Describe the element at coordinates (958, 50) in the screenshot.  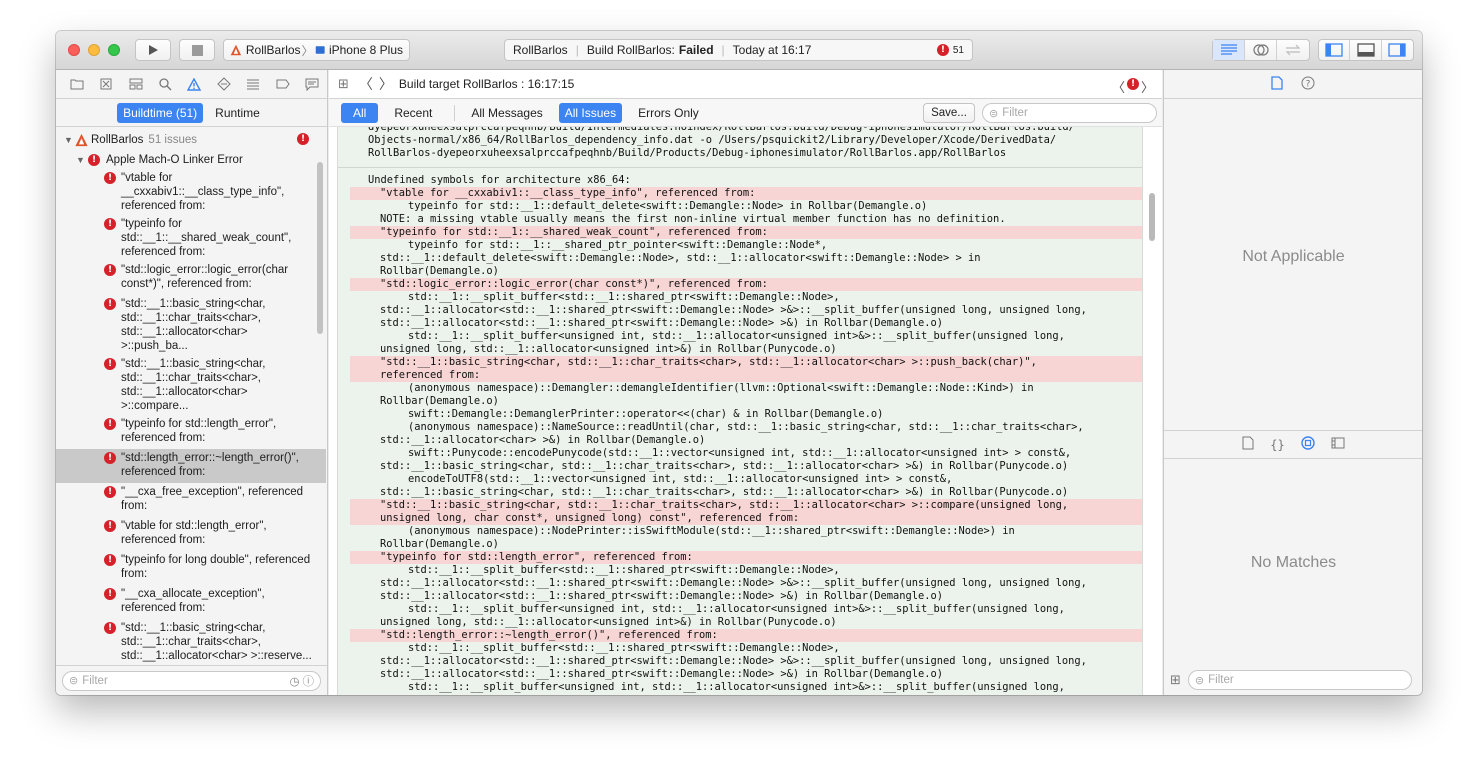
I see `error-count: 51` at that location.